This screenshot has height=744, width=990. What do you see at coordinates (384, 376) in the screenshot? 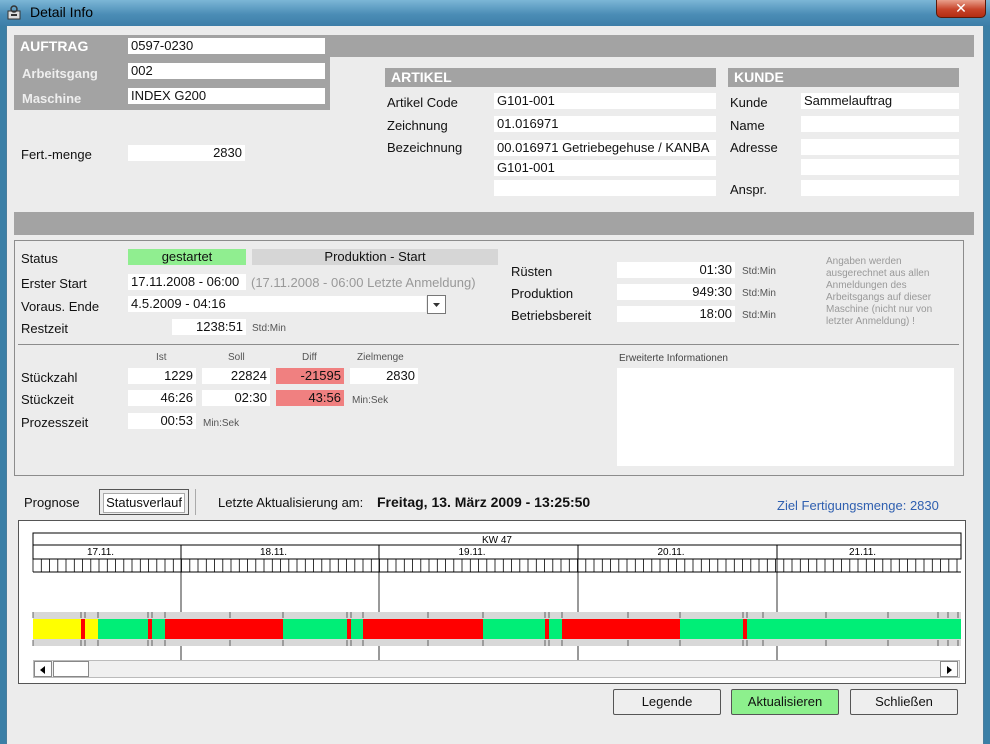
I see `stueckzahl-ziel: 2830` at bounding box center [384, 376].